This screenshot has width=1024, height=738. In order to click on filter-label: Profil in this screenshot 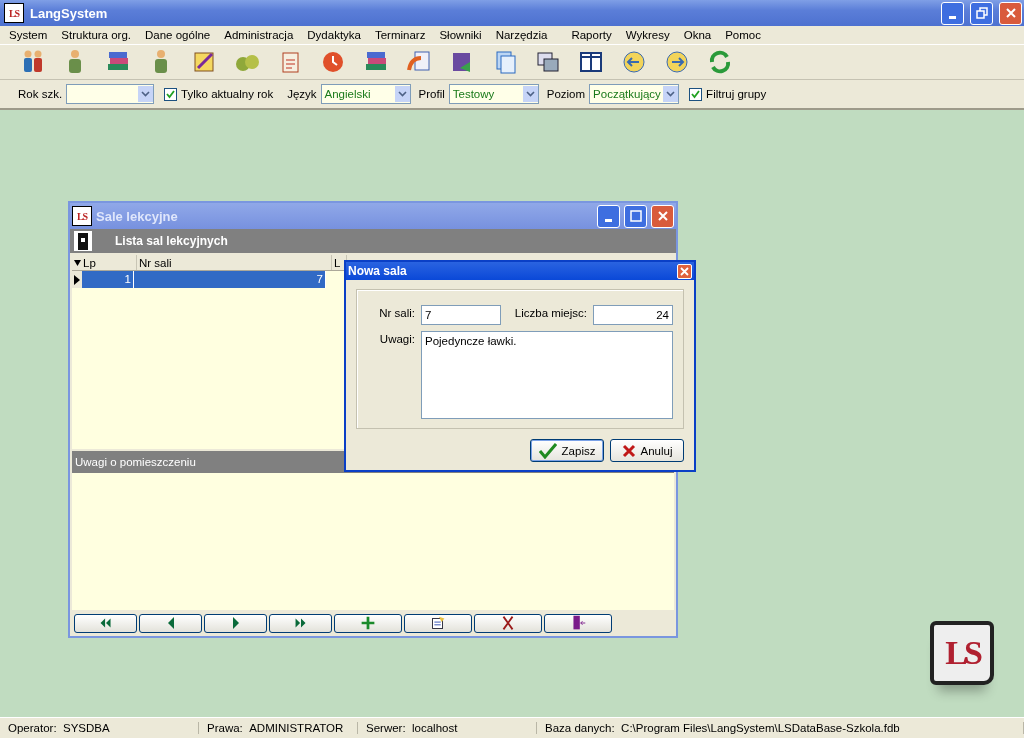, I will do `click(431, 94)`.